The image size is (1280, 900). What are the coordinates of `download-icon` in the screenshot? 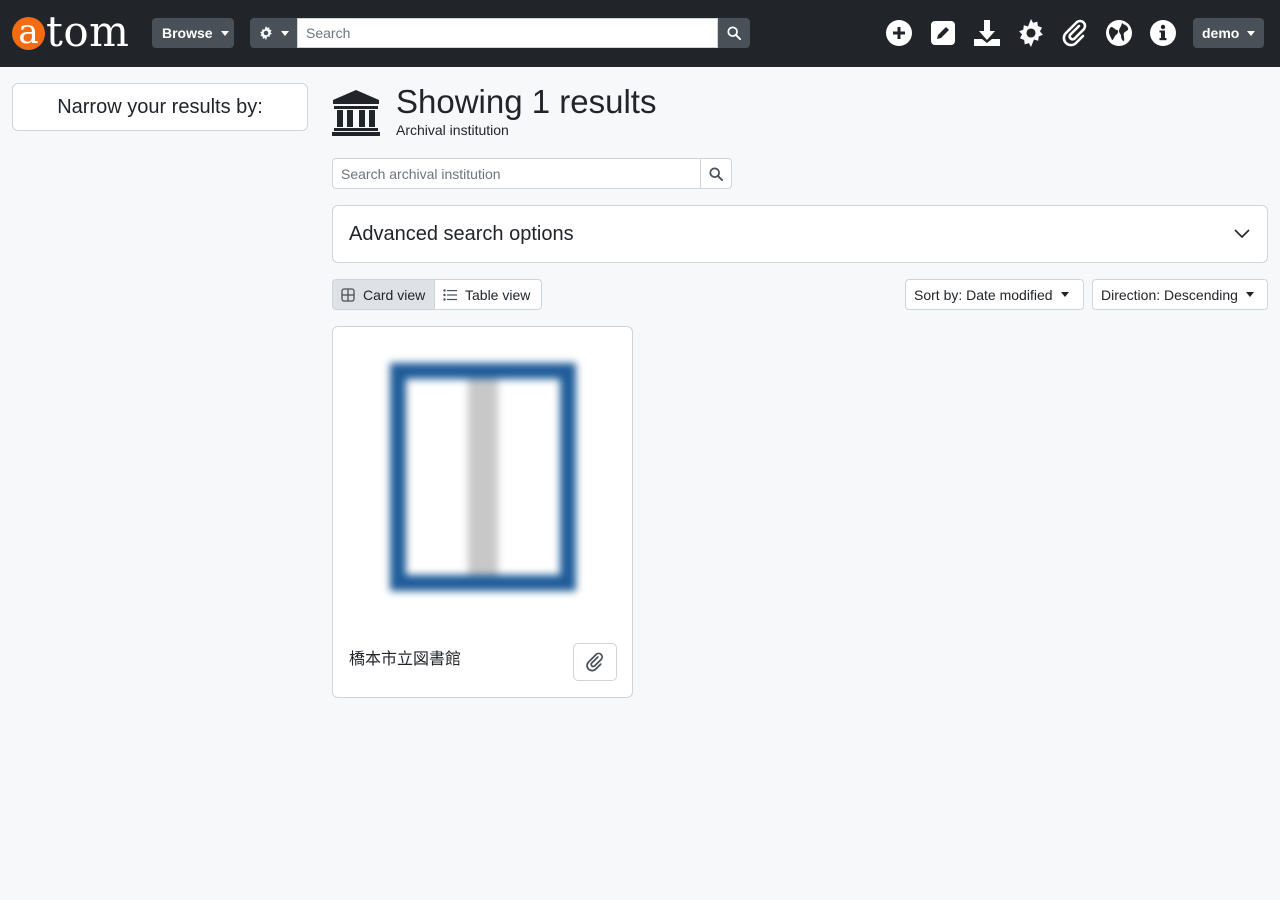 It's located at (987, 33).